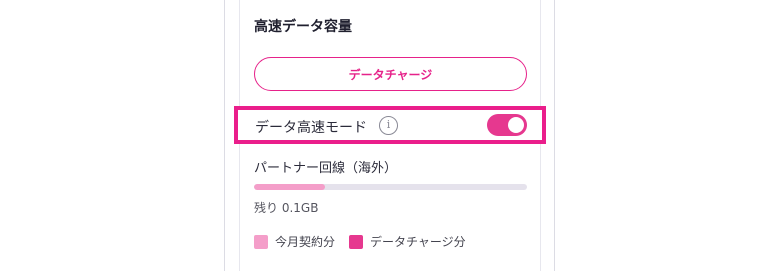 The image size is (781, 271). What do you see at coordinates (305, 242) in the screenshot?
I see `legend-label-monthly: 今月契約分` at bounding box center [305, 242].